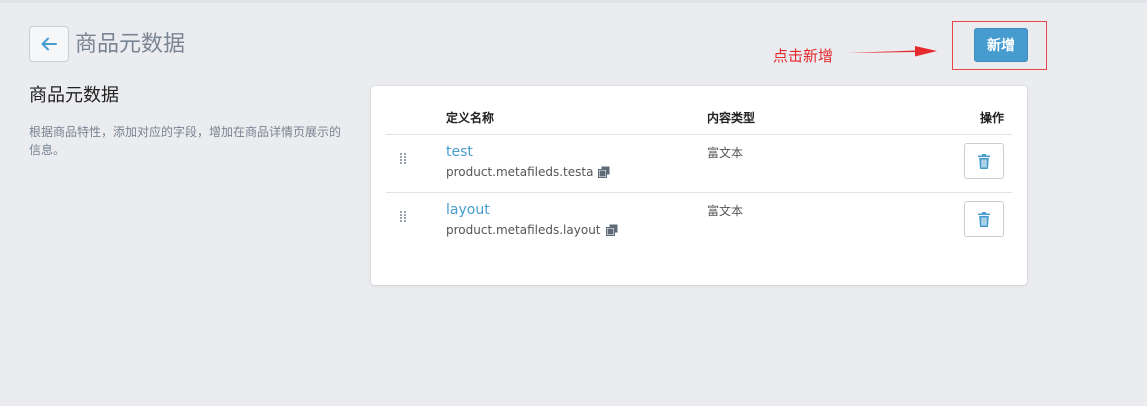 The height and width of the screenshot is (406, 1147). I want to click on table-header: 定义名称 内容类型 操作, so click(699, 120).